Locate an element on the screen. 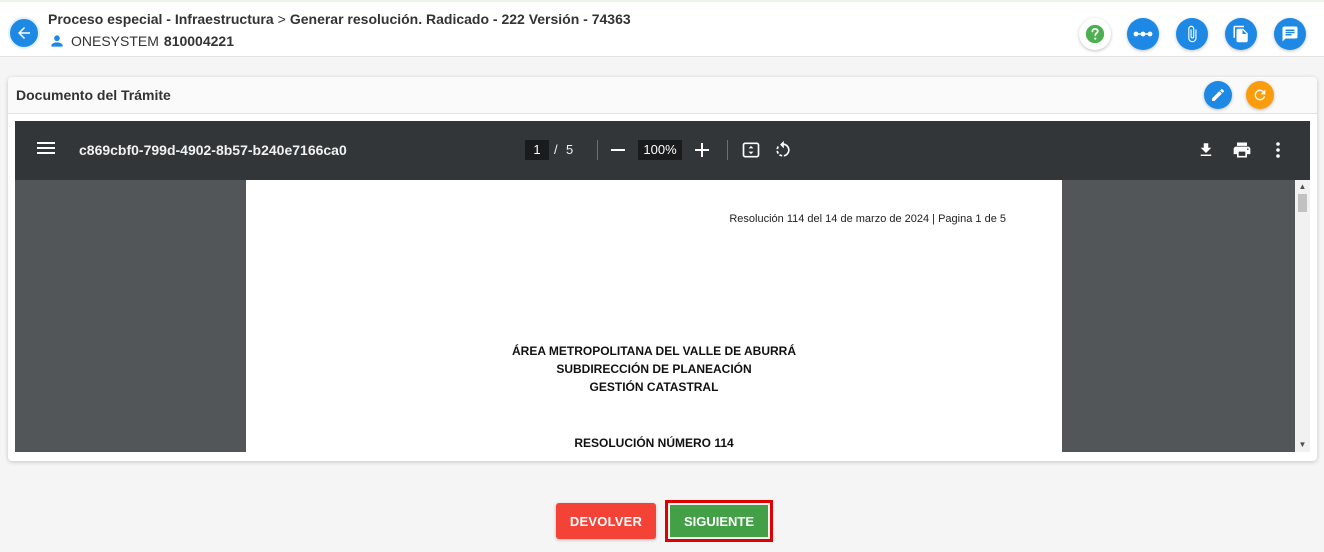 The width and height of the screenshot is (1324, 552). more-options-button is located at coordinates (1143, 34).